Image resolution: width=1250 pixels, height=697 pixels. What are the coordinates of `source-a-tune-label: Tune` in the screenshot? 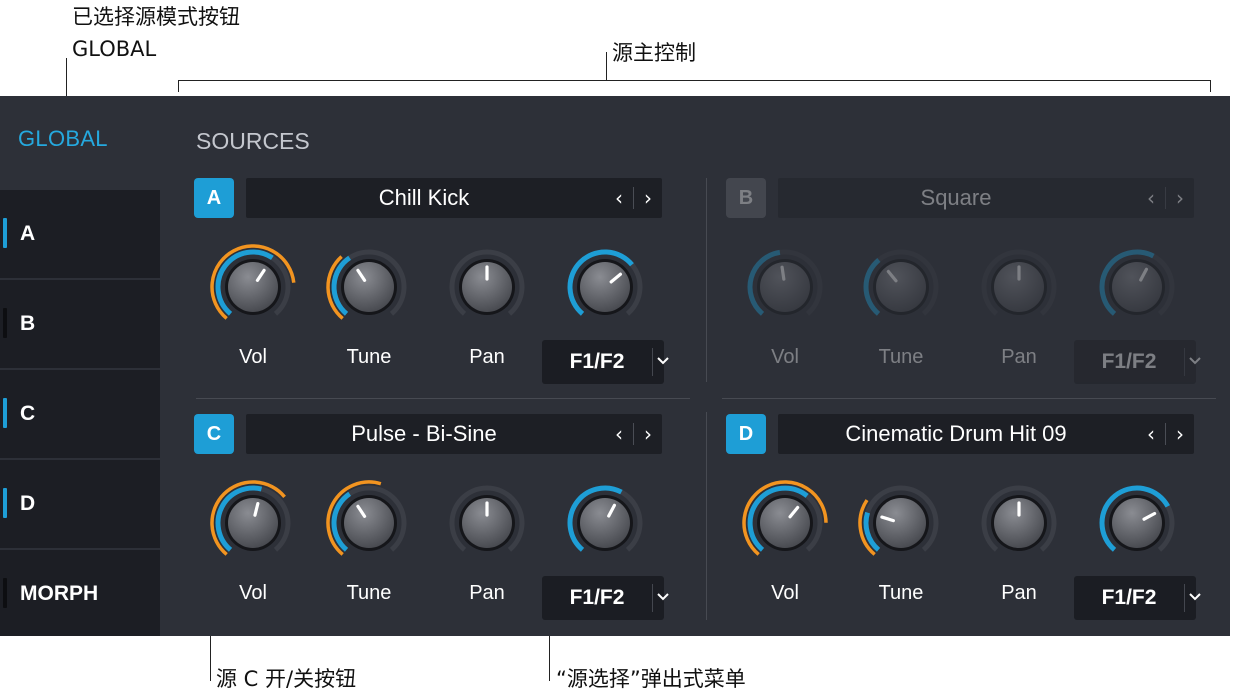 It's located at (369, 357).